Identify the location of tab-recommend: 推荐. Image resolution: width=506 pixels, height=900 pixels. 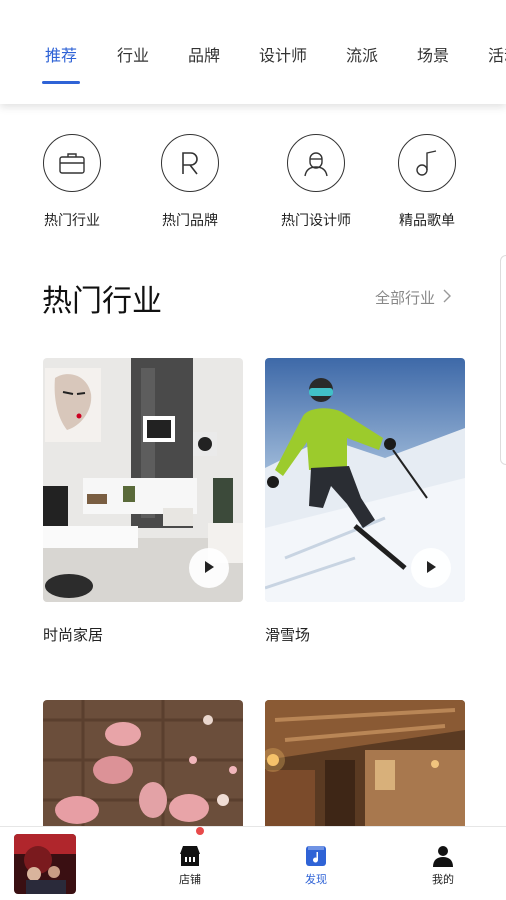
(61, 54).